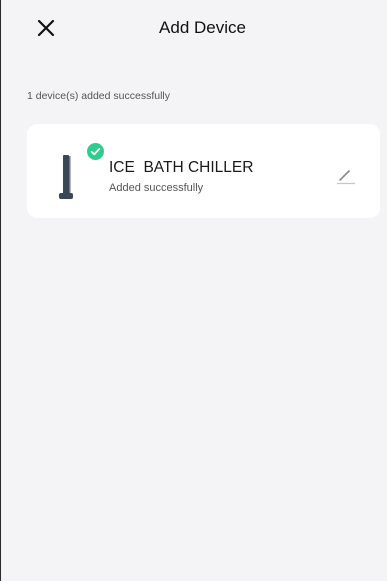  I want to click on device-name: ICE BATH CHILLER, so click(181, 167).